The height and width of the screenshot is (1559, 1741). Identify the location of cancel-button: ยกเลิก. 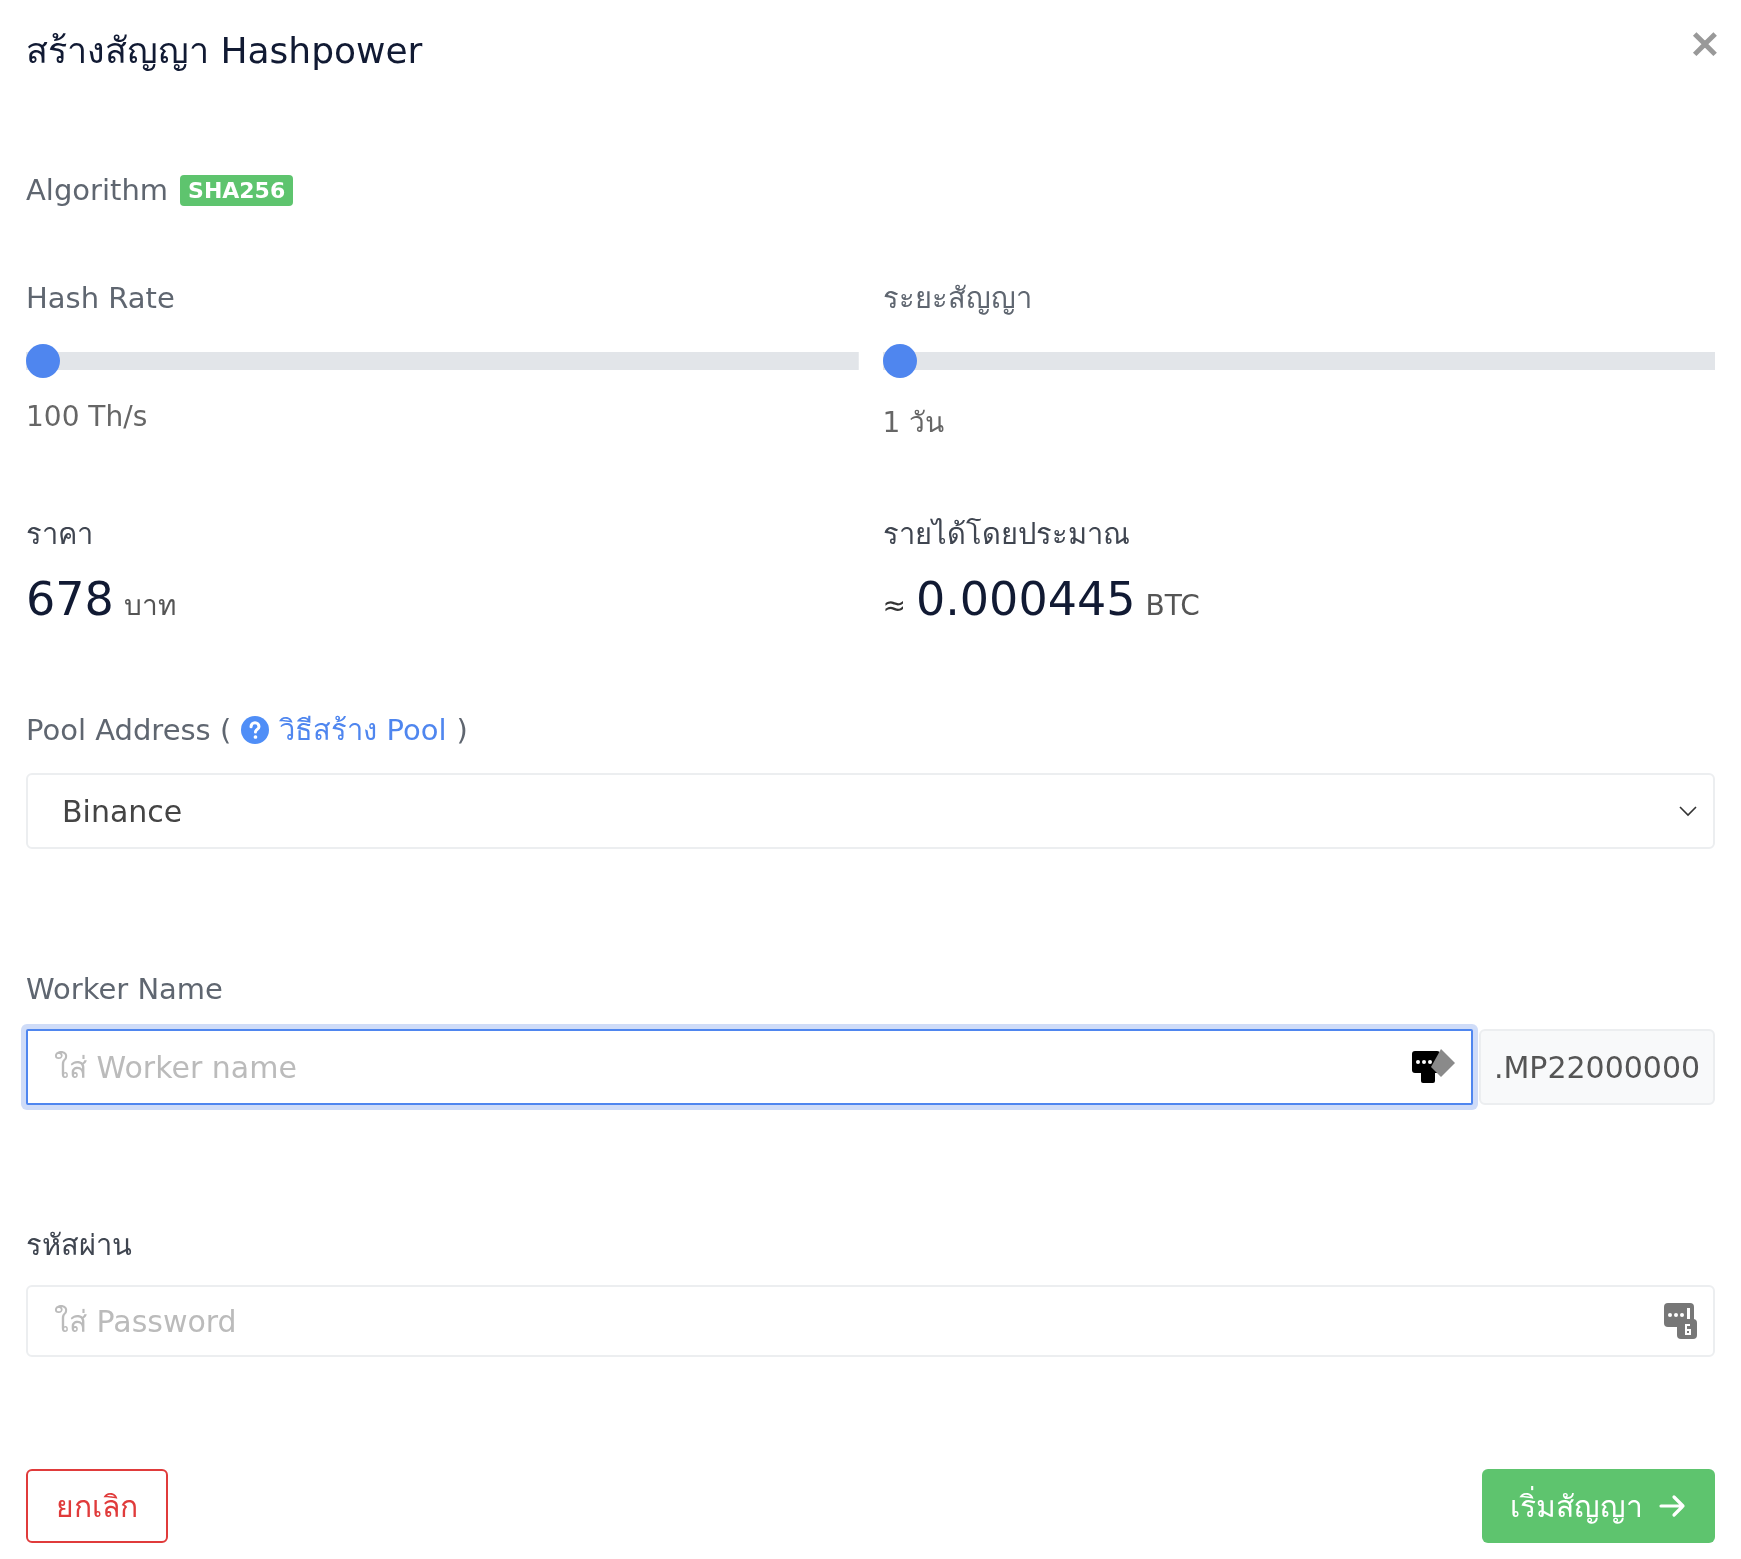
(97, 1506).